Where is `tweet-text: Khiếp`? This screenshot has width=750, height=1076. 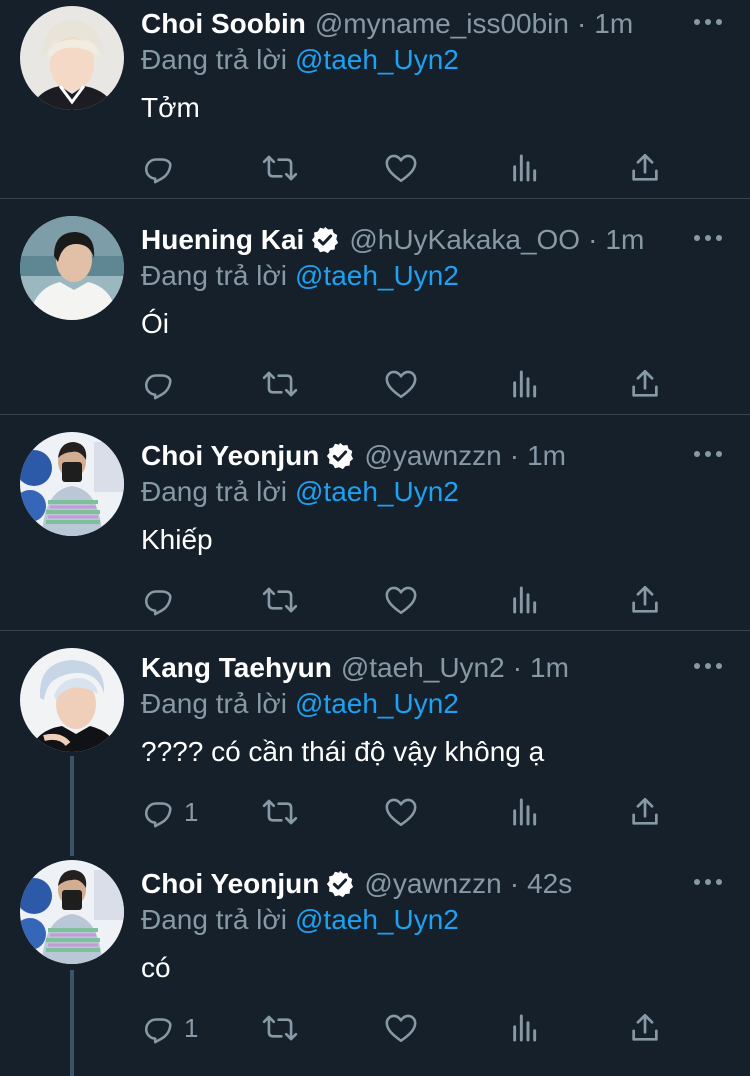
tweet-text: Khiếp is located at coordinates (177, 539).